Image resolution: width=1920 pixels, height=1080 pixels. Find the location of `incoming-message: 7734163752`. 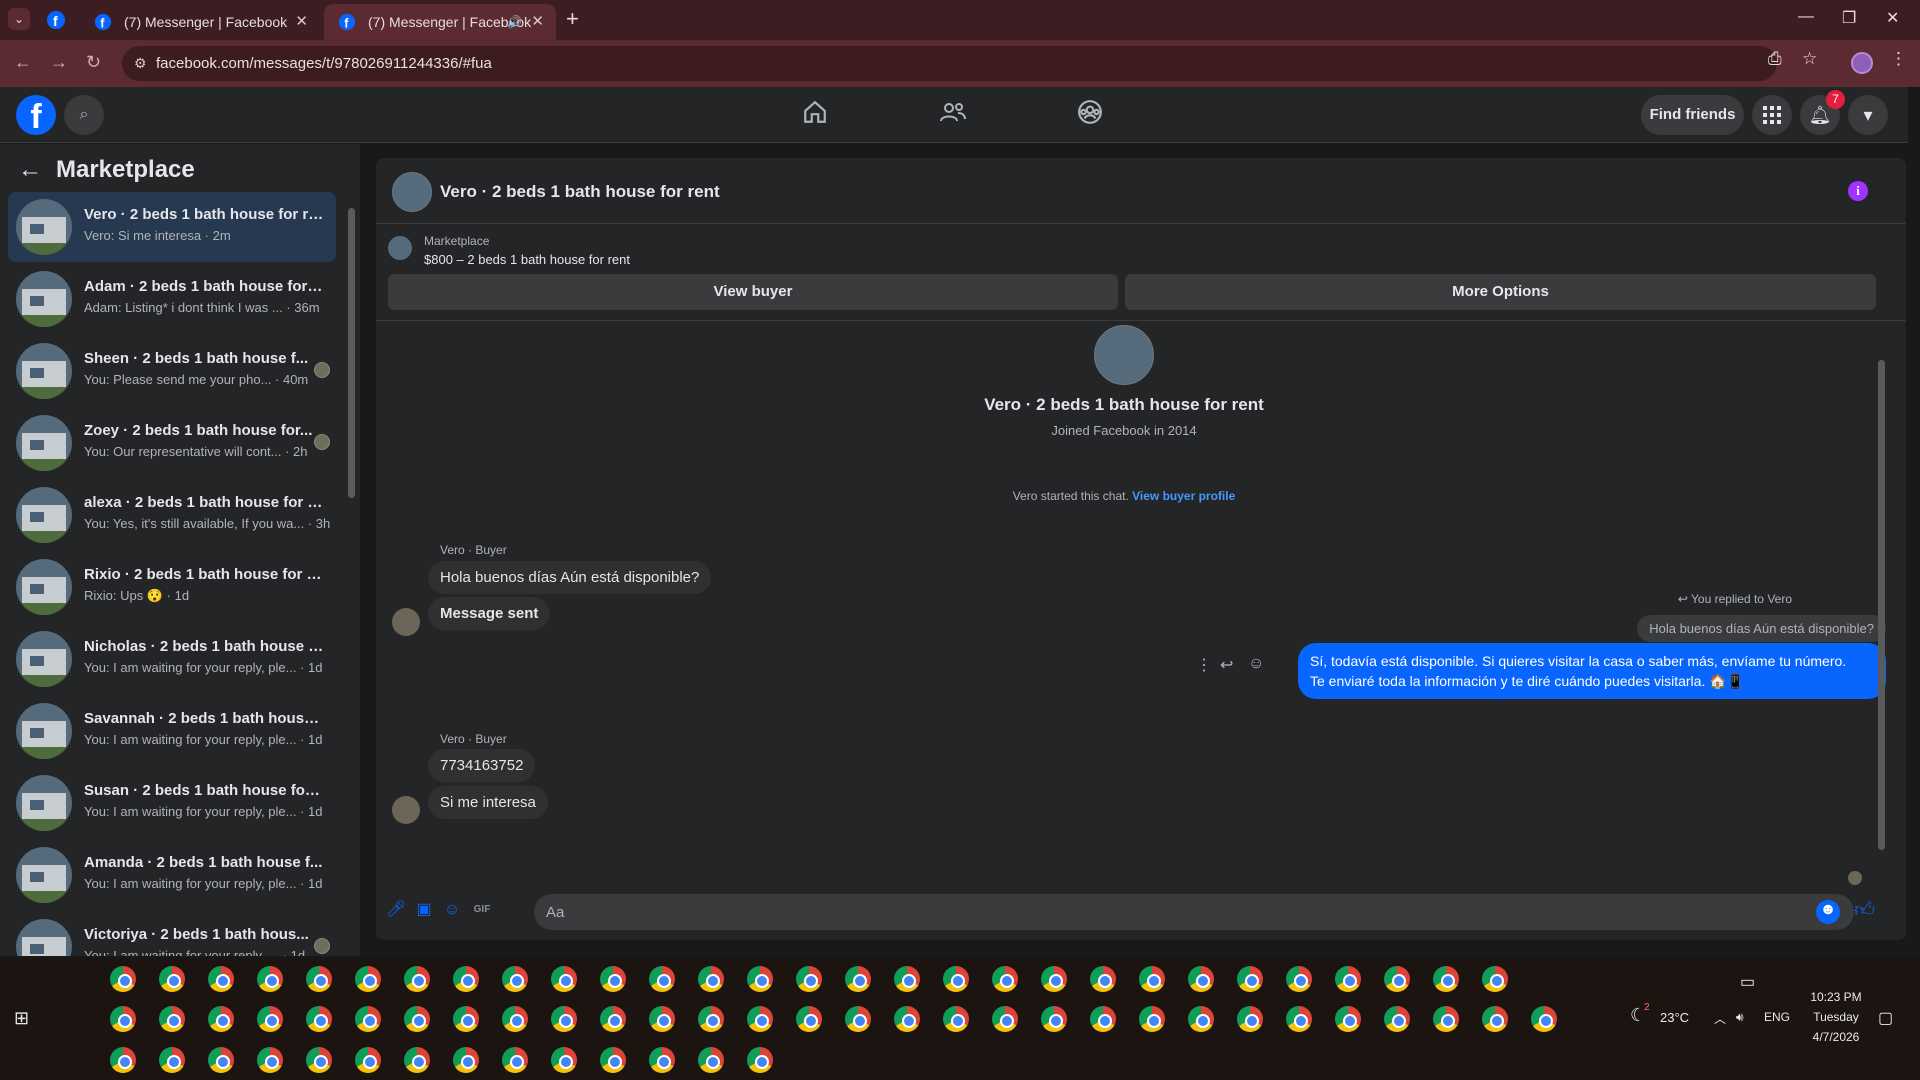

incoming-message: 7734163752 is located at coordinates (482, 765).